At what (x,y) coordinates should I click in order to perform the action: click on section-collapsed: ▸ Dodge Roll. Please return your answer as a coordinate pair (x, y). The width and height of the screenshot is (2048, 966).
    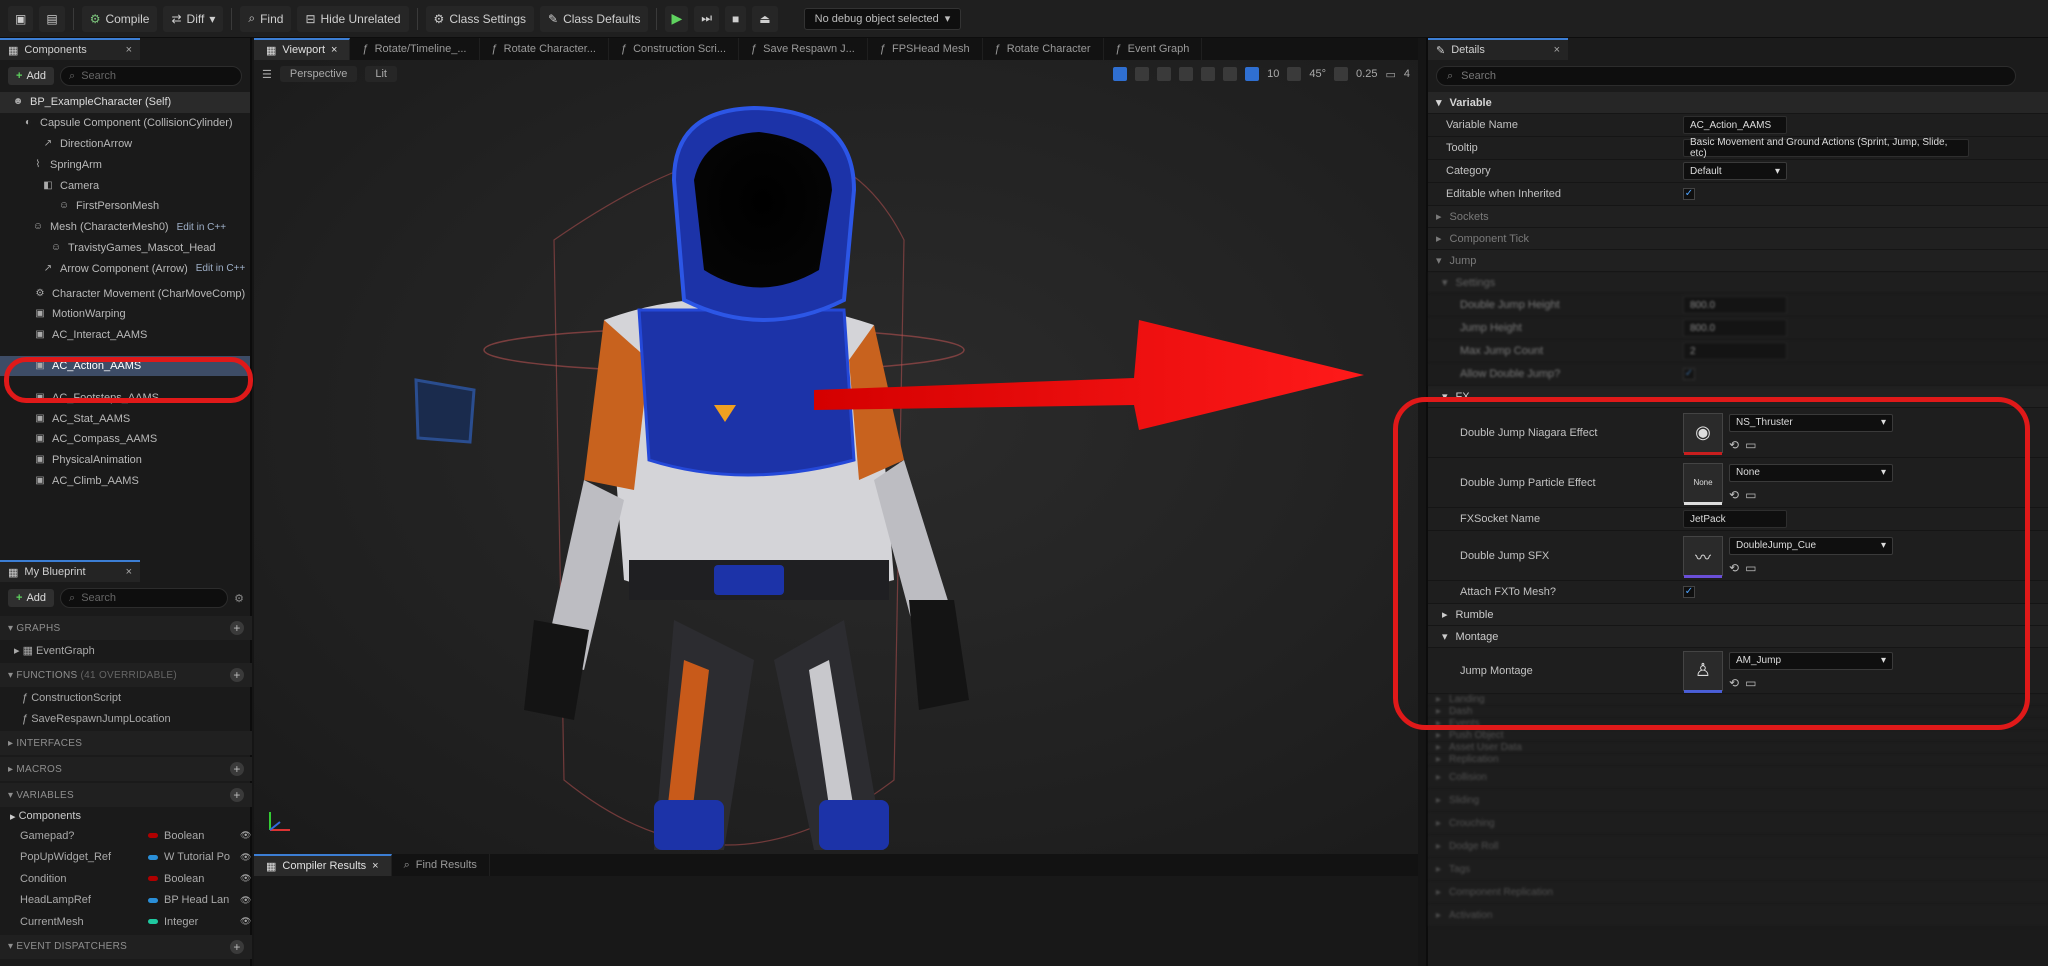
    Looking at the image, I should click on (1738, 846).